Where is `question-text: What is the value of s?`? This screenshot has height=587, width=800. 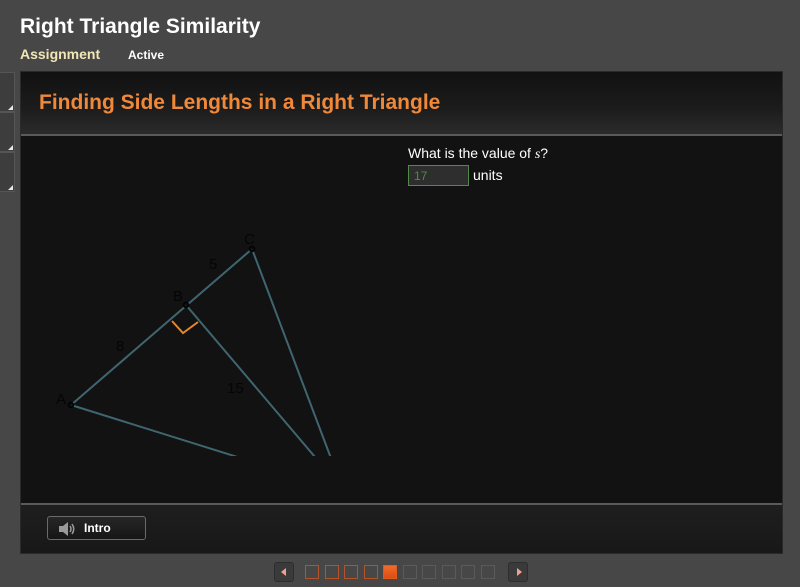
question-text: What is the value of s? is located at coordinates (478, 154).